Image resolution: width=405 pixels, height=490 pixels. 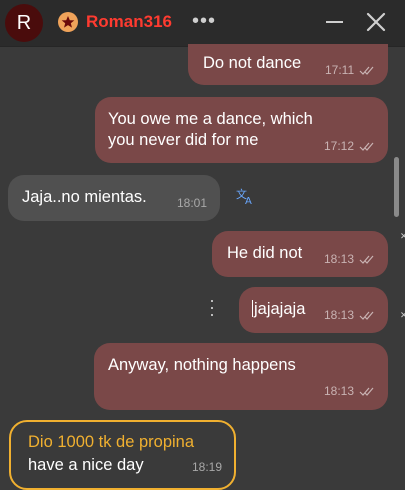 I want to click on message-text: He did not, so click(x=265, y=253).